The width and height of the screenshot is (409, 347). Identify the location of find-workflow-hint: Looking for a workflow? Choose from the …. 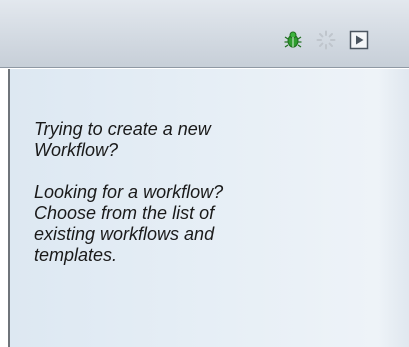
(129, 223).